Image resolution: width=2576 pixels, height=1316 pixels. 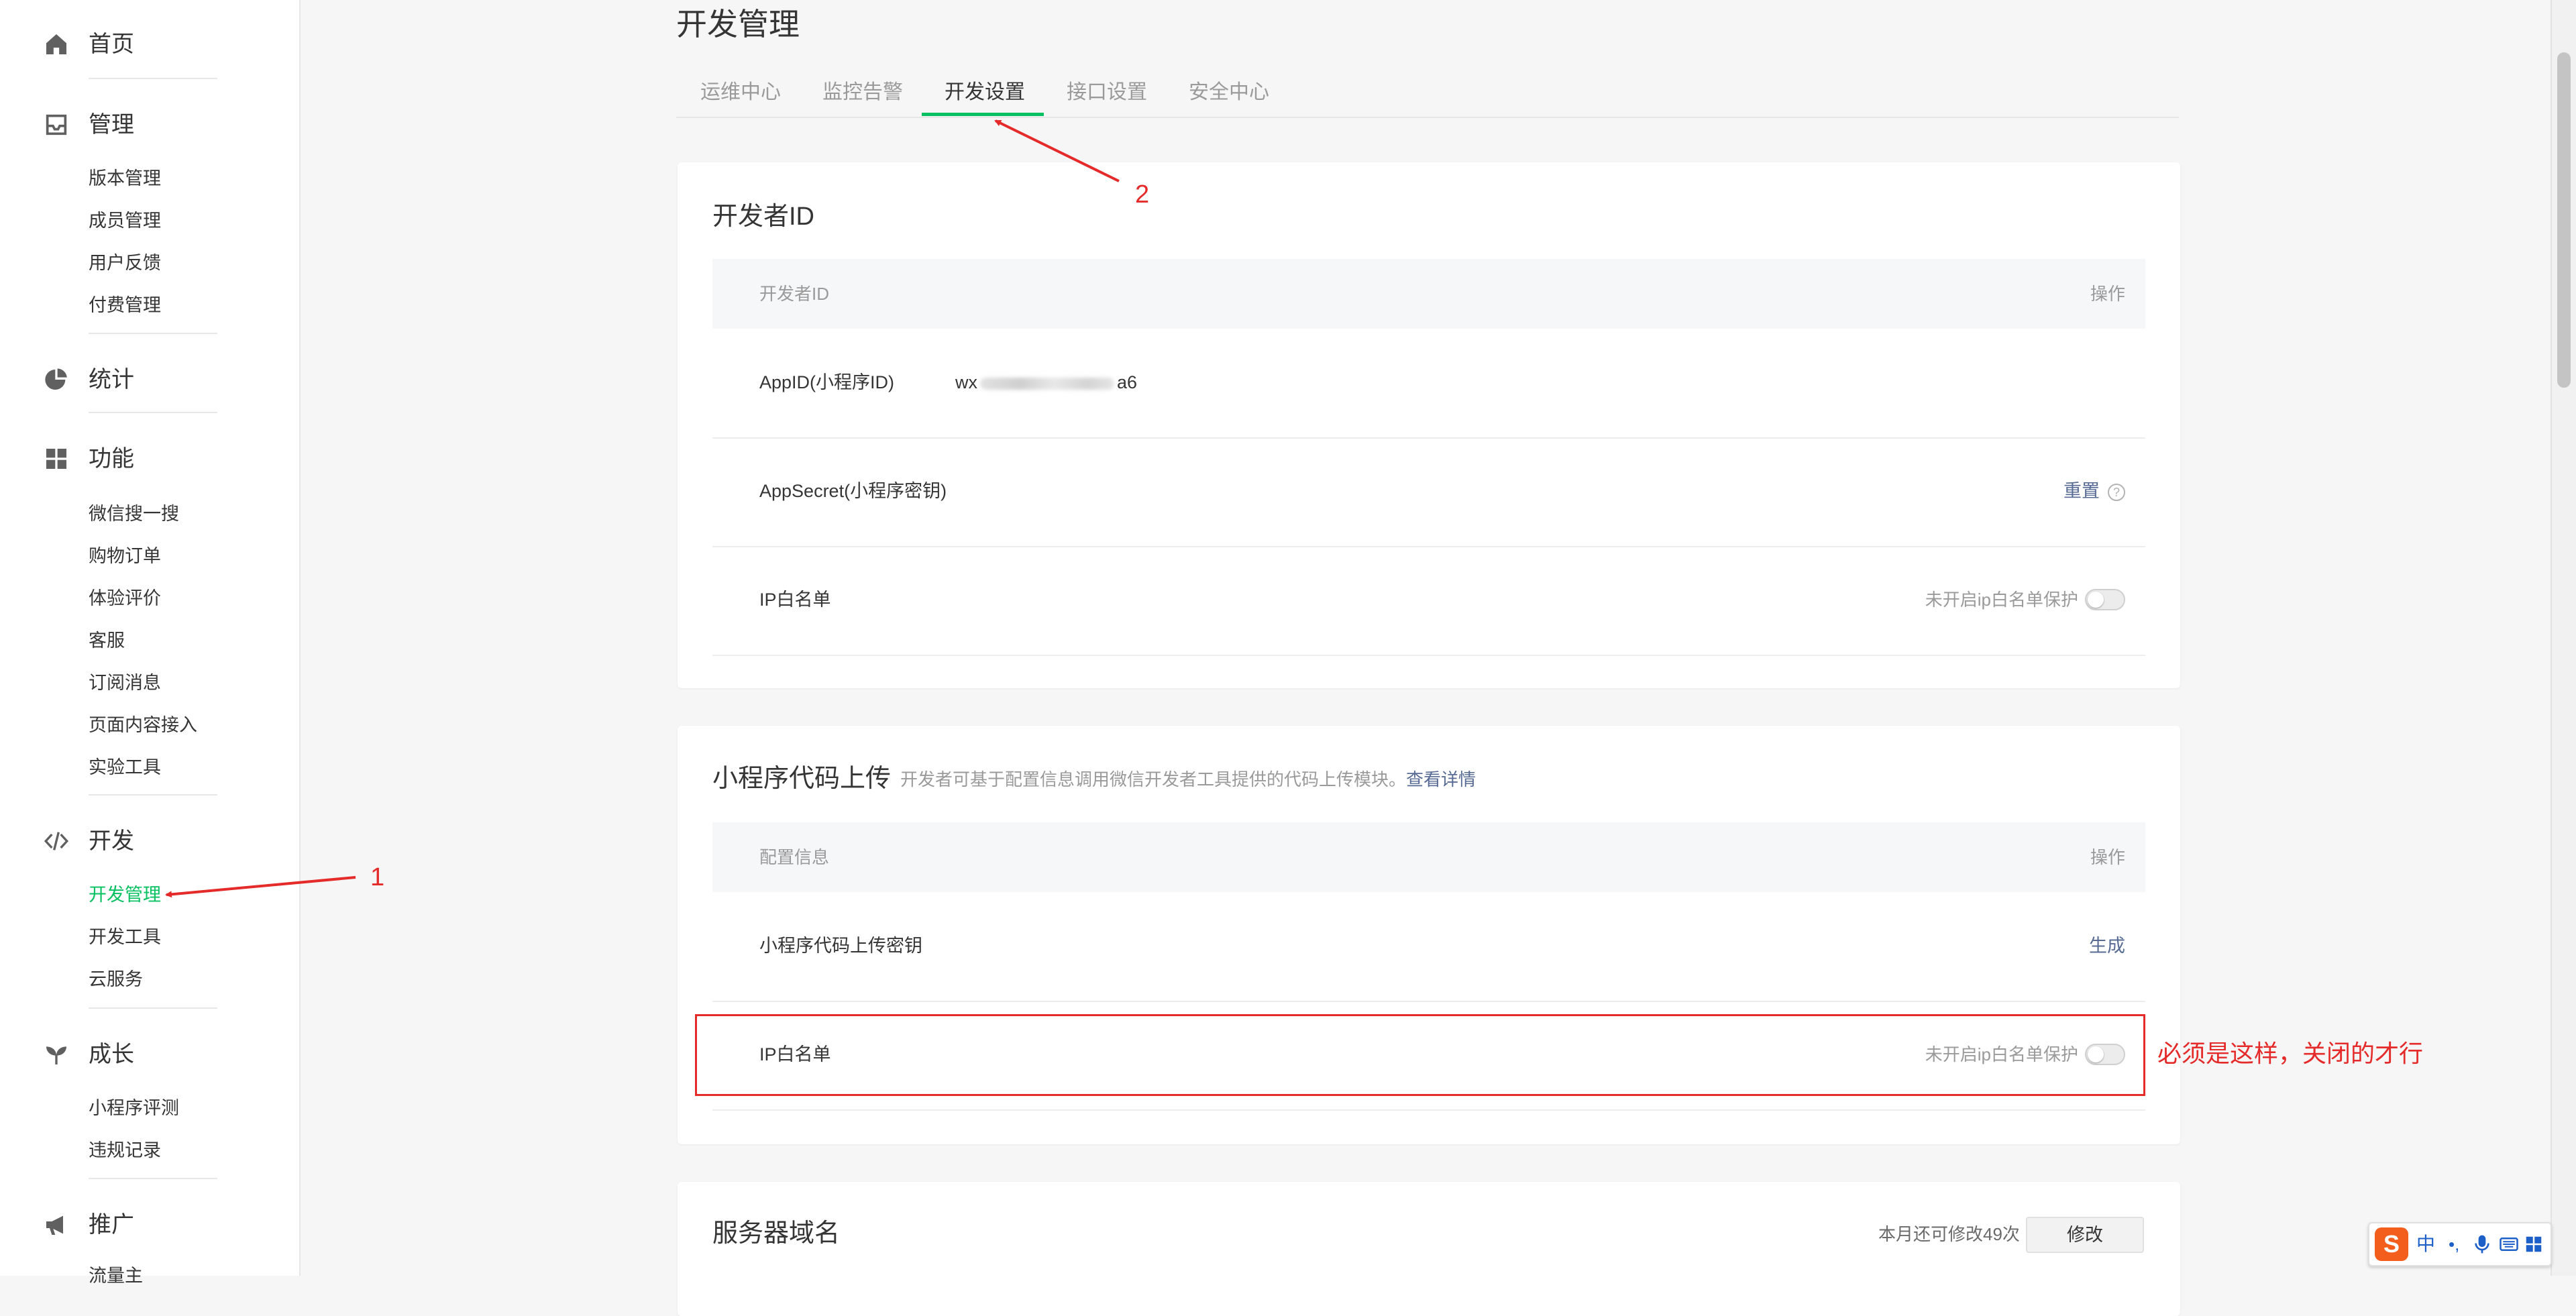 I want to click on toolbox-grid-icon, so click(x=2534, y=1244).